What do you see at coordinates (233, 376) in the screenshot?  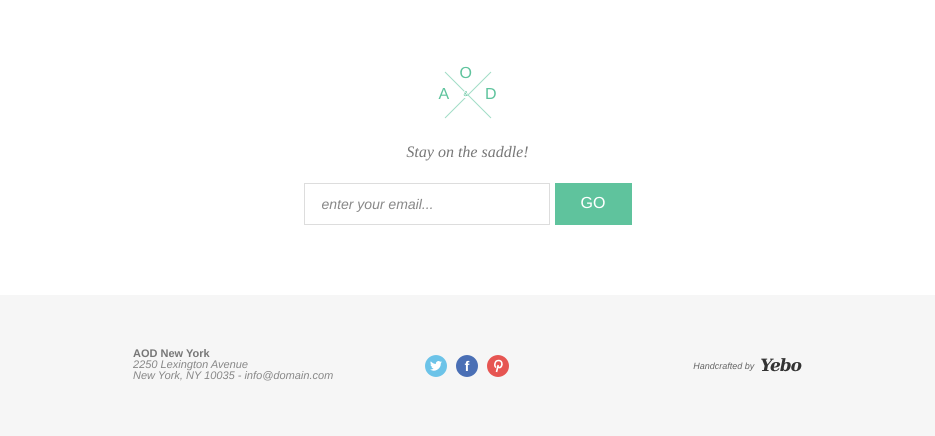 I see `city-and-email: New York, NY 10035 - info@domain.com` at bounding box center [233, 376].